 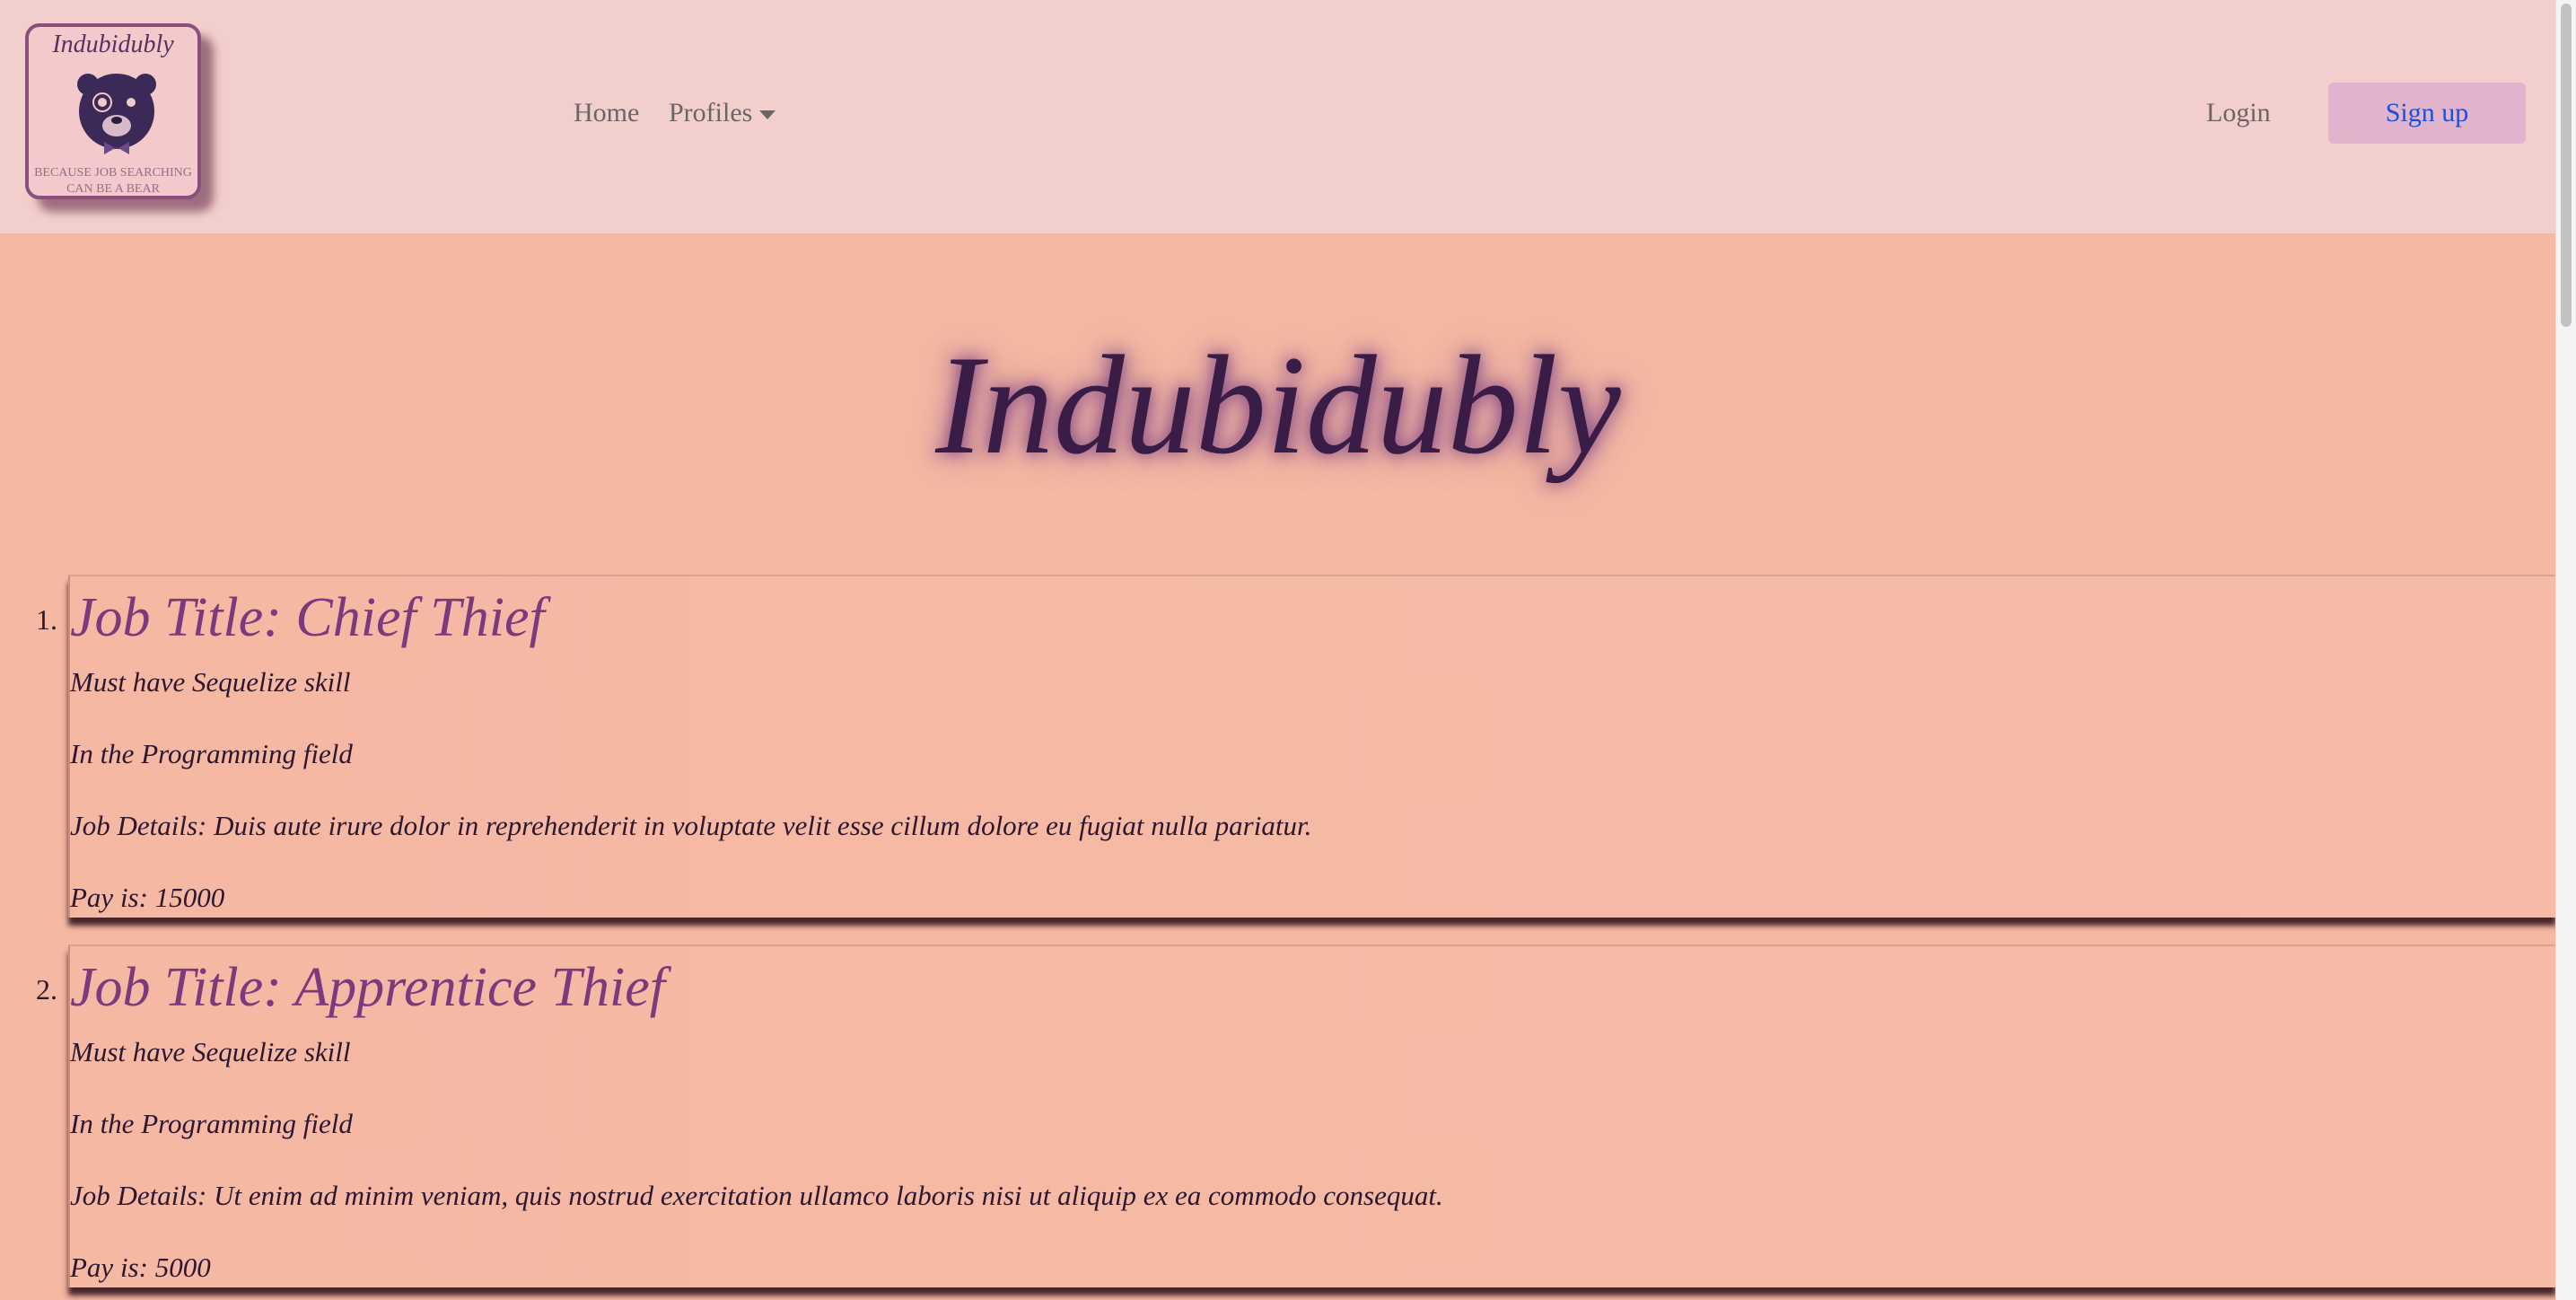 What do you see at coordinates (606, 113) in the screenshot?
I see `nav-home-link: Home` at bounding box center [606, 113].